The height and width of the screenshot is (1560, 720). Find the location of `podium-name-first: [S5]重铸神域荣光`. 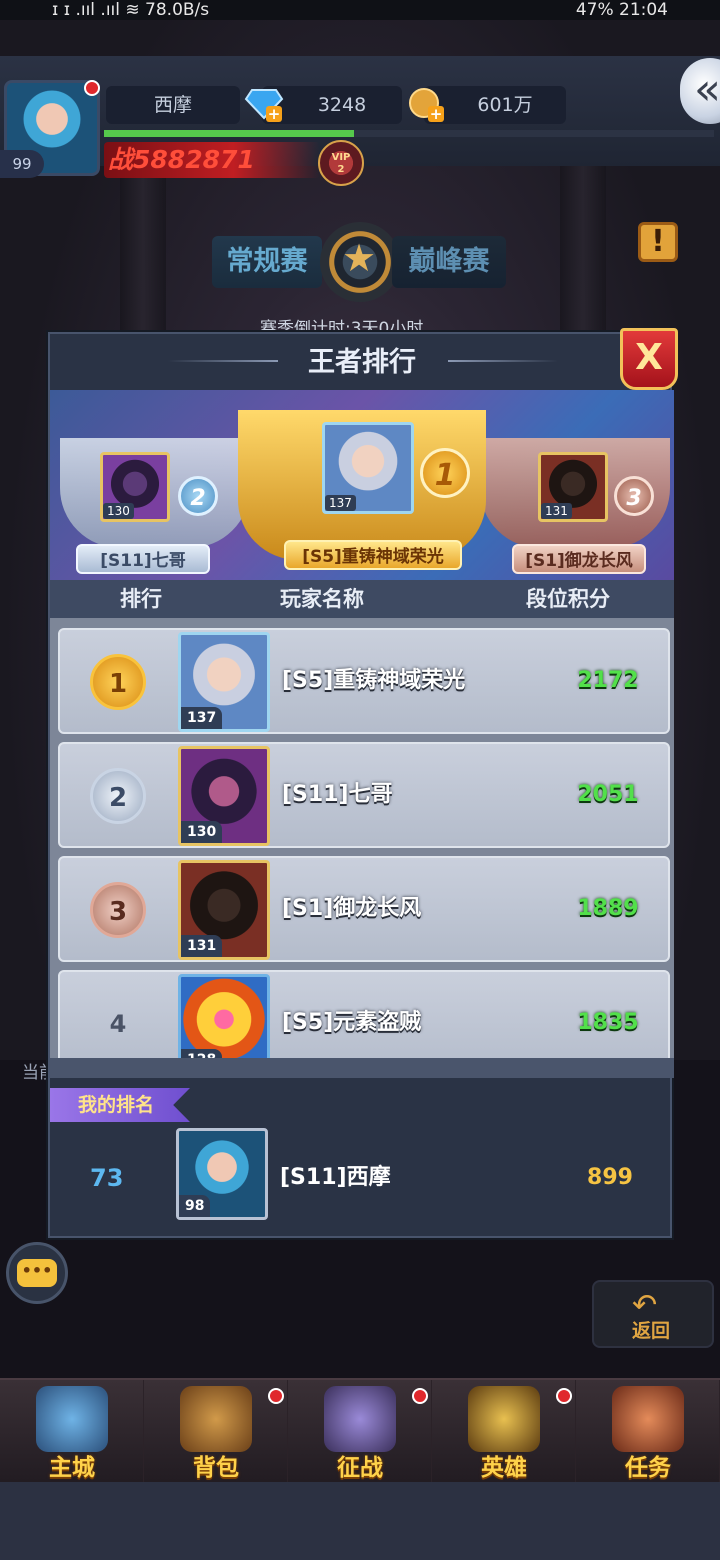

podium-name-first: [S5]重铸神域荣光 is located at coordinates (373, 555).